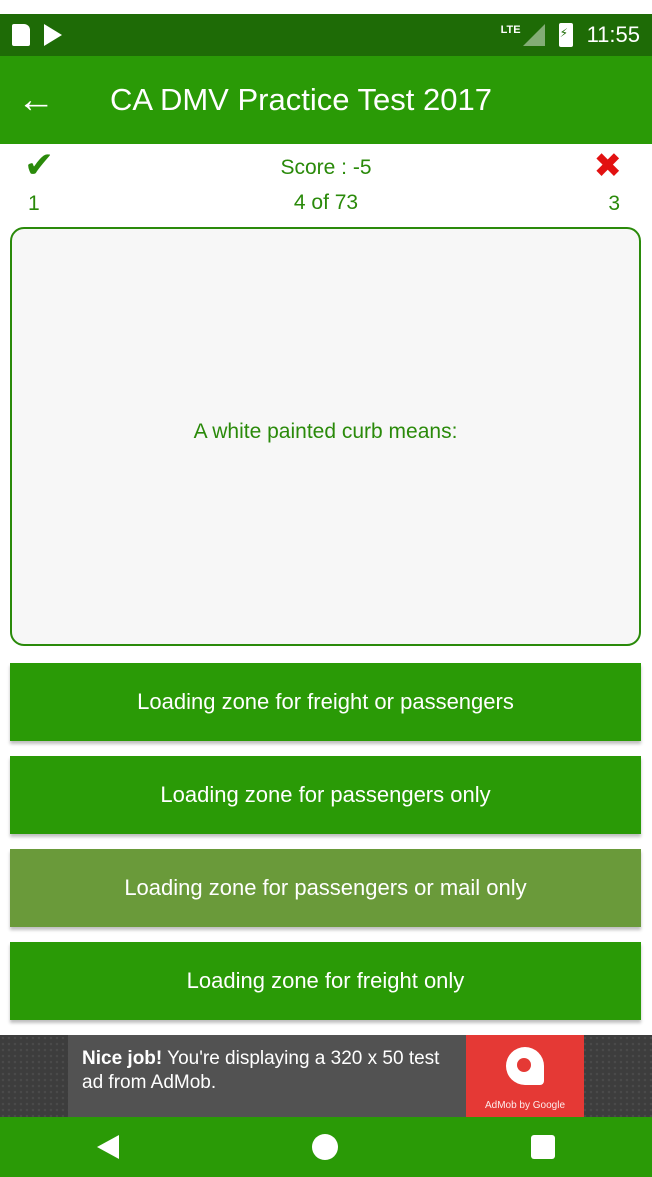 The width and height of the screenshot is (652, 1177). What do you see at coordinates (53, 35) in the screenshot?
I see `play-store-icon` at bounding box center [53, 35].